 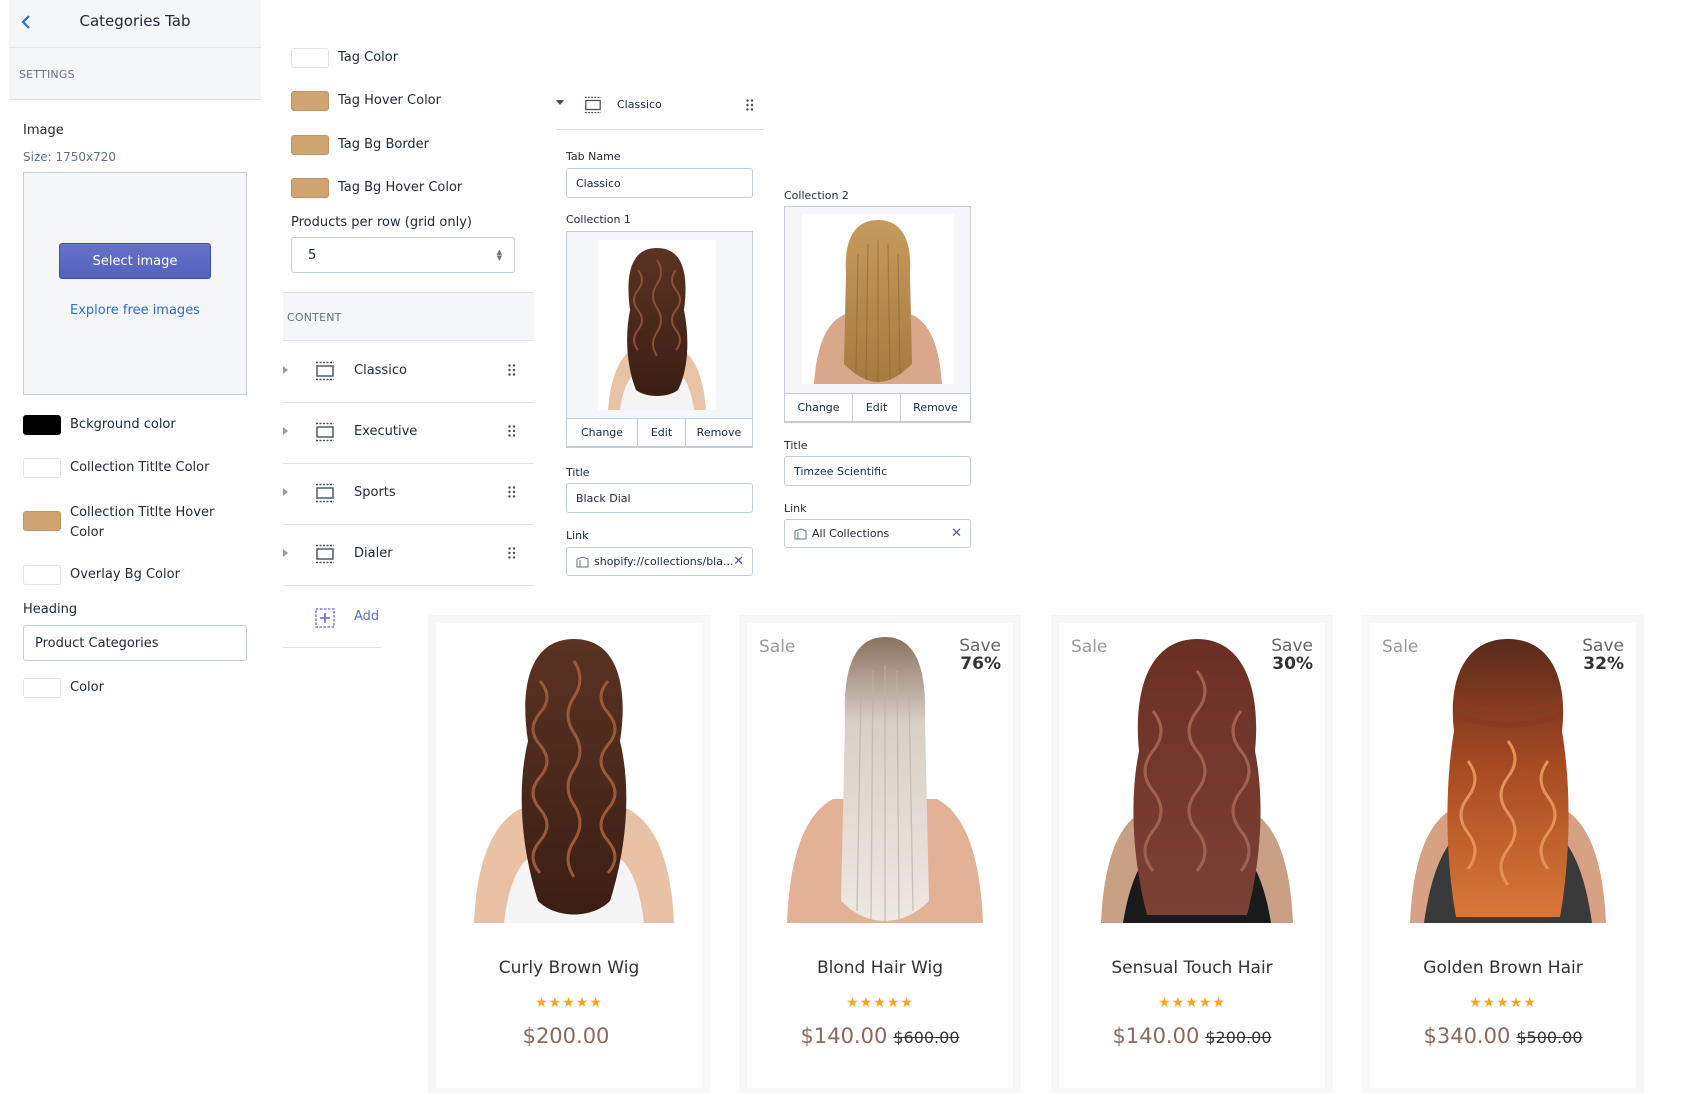 I want to click on back-button, so click(x=26, y=22).